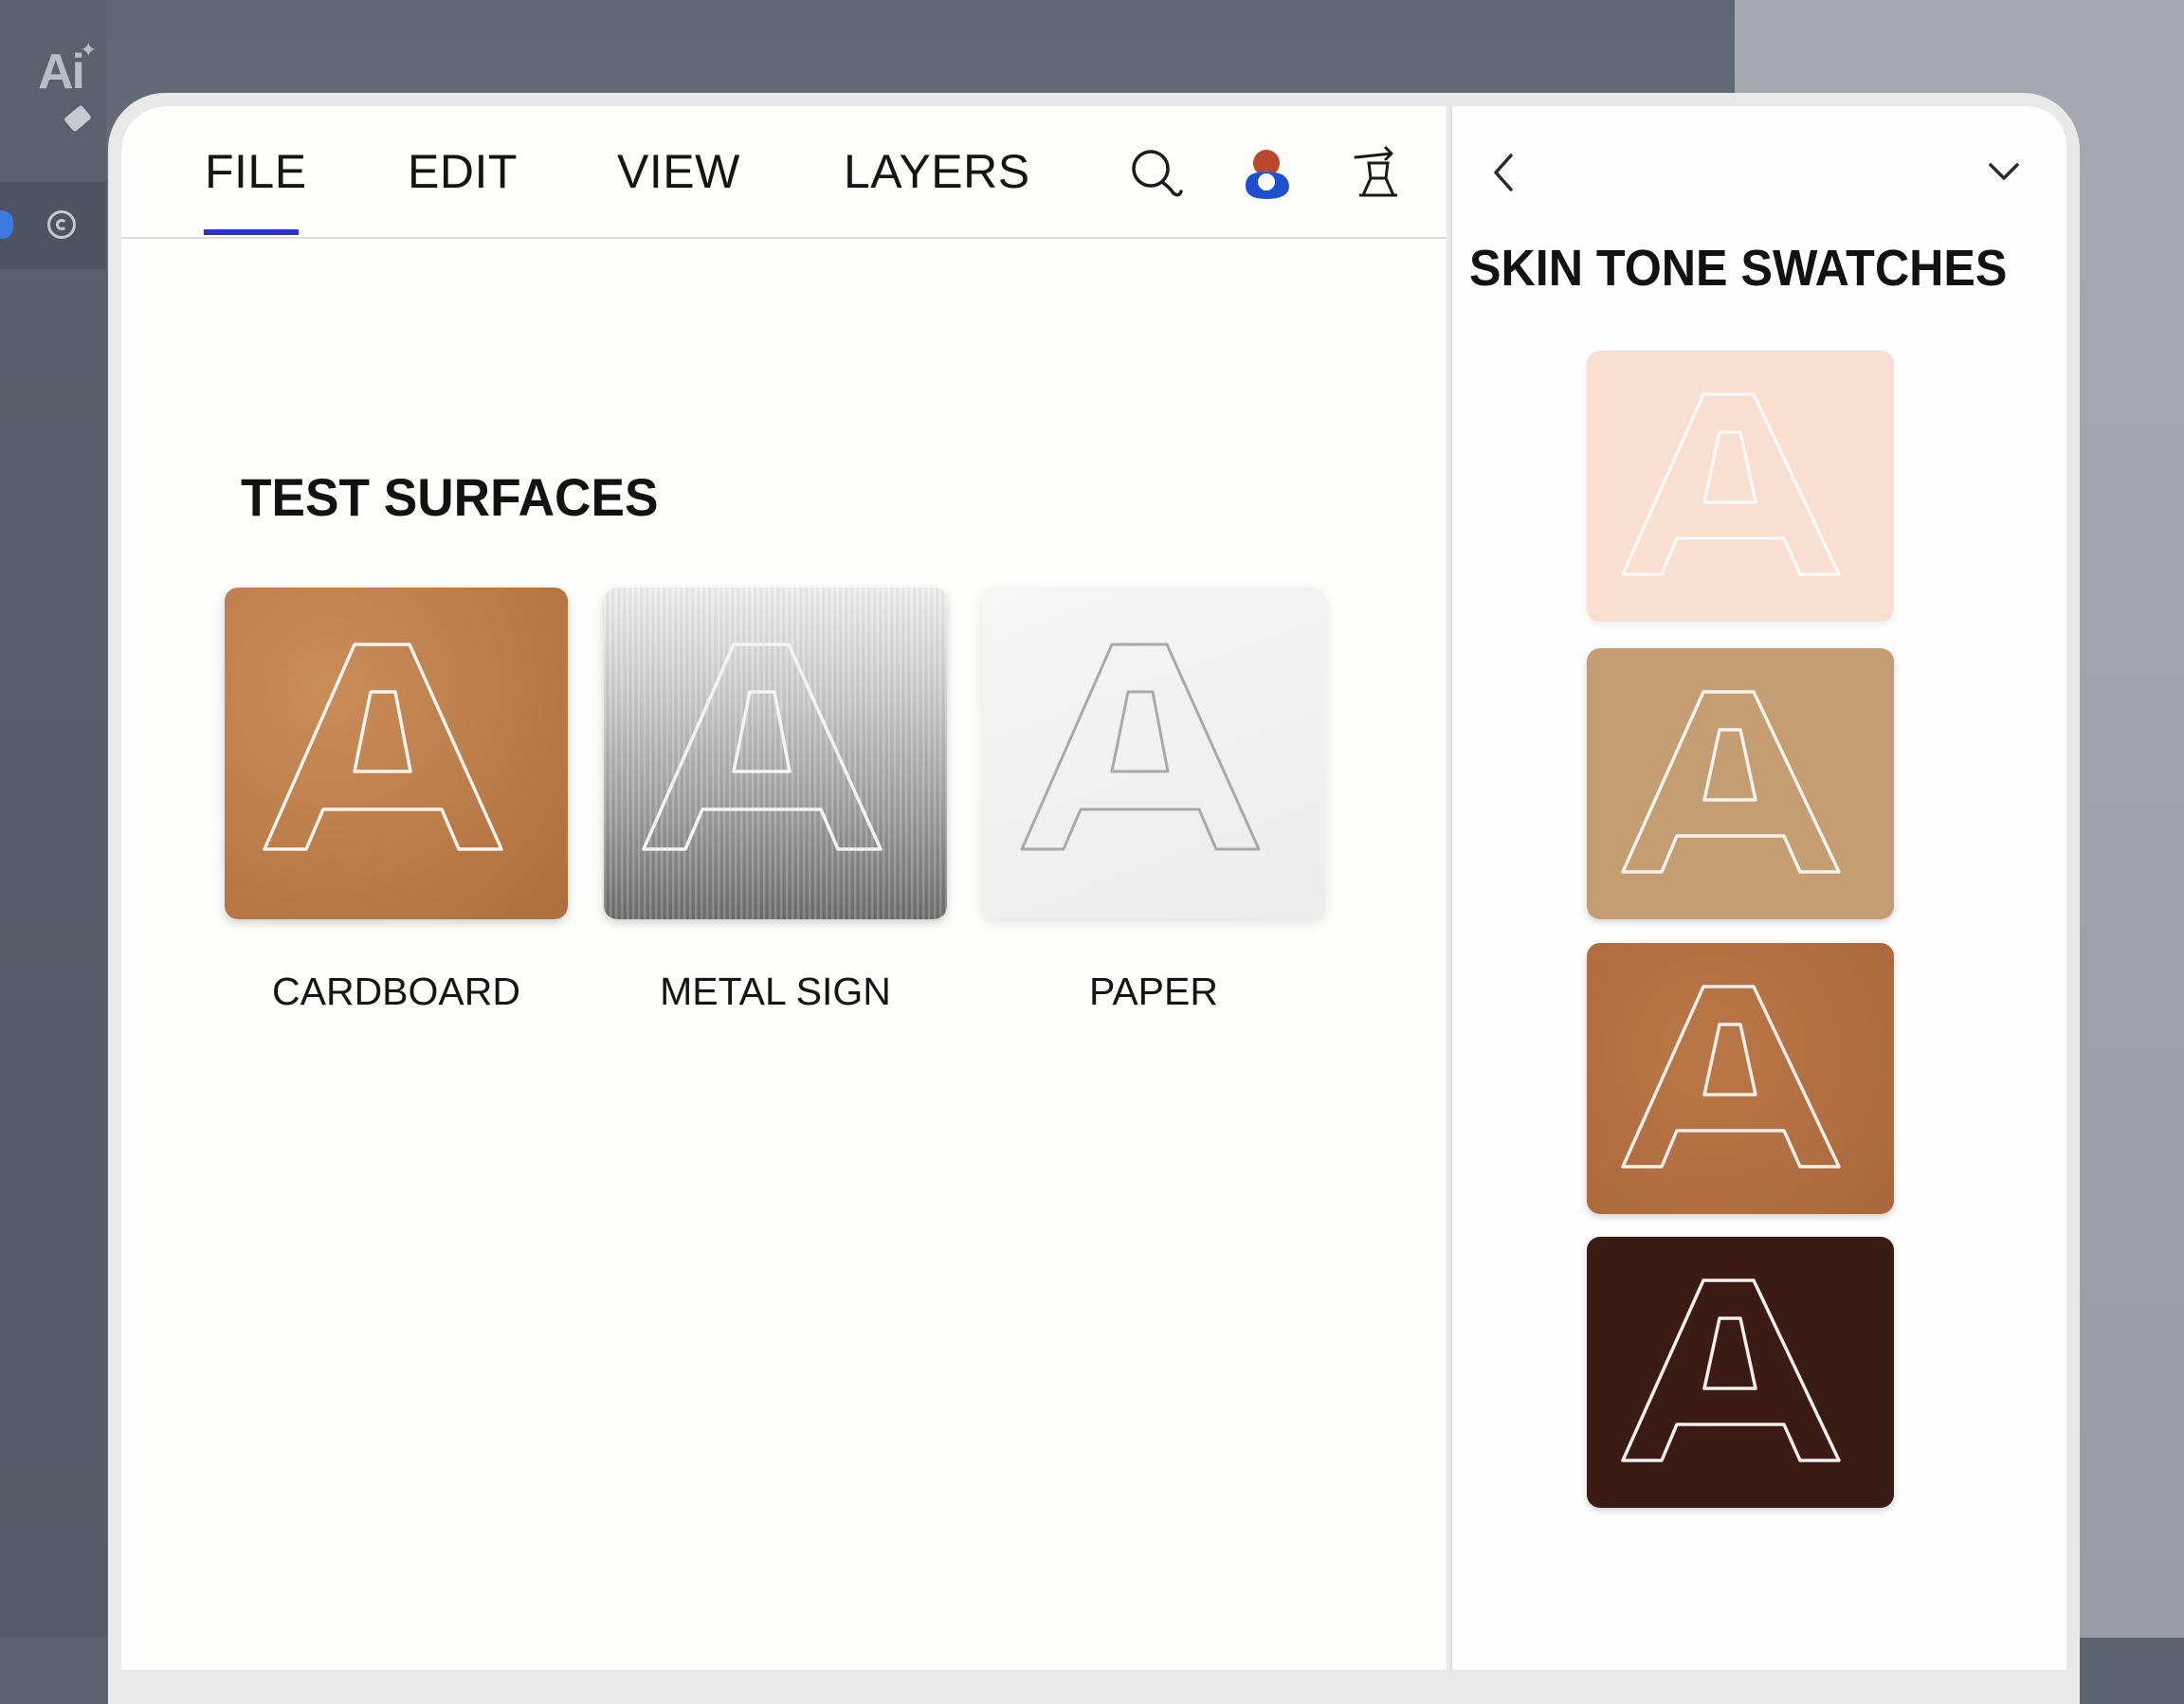  I want to click on chevron-down-icon, so click(2004, 172).